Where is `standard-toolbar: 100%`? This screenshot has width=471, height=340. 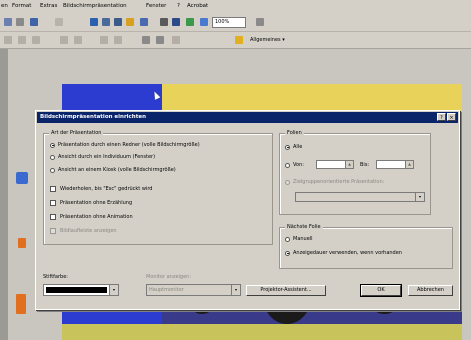 standard-toolbar: 100% is located at coordinates (235, 22).